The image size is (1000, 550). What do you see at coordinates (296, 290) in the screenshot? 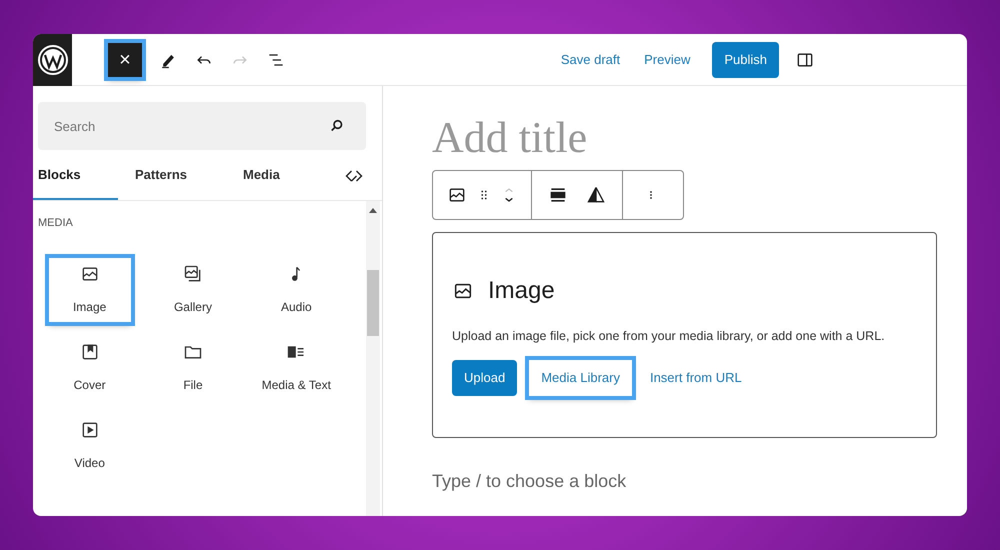
I see `block-item: Audio` at bounding box center [296, 290].